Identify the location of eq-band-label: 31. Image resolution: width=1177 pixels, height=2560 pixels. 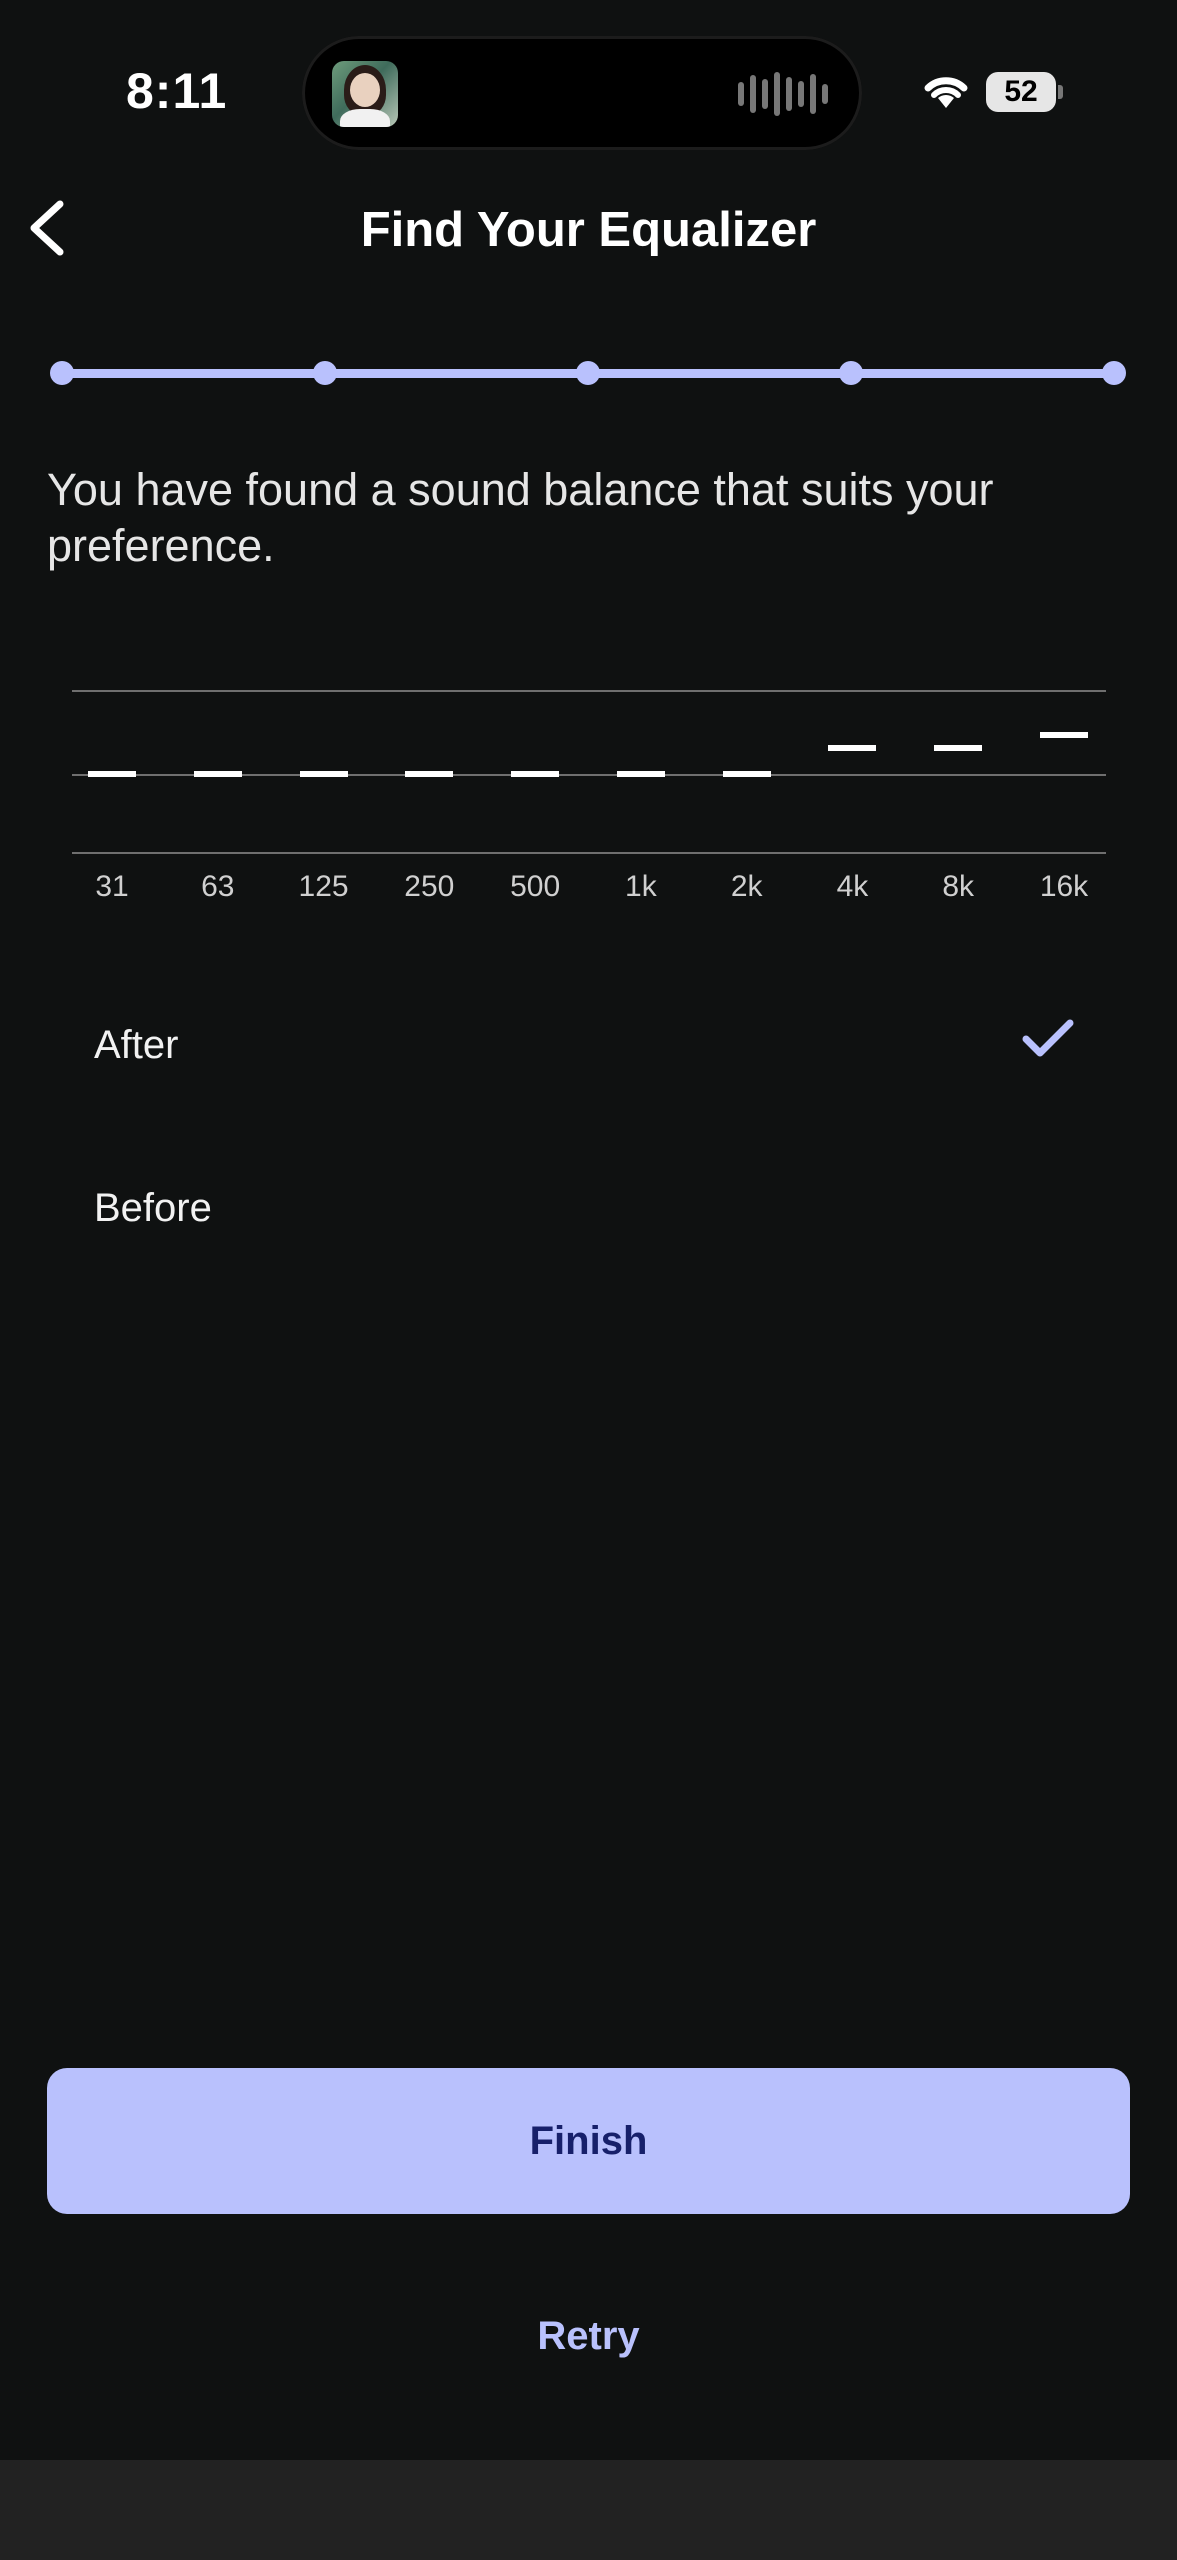
(112, 886).